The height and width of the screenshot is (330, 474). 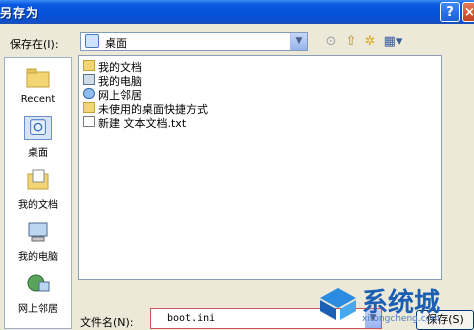 I want to click on filename-label: 文件名(N):, so click(x=107, y=322).